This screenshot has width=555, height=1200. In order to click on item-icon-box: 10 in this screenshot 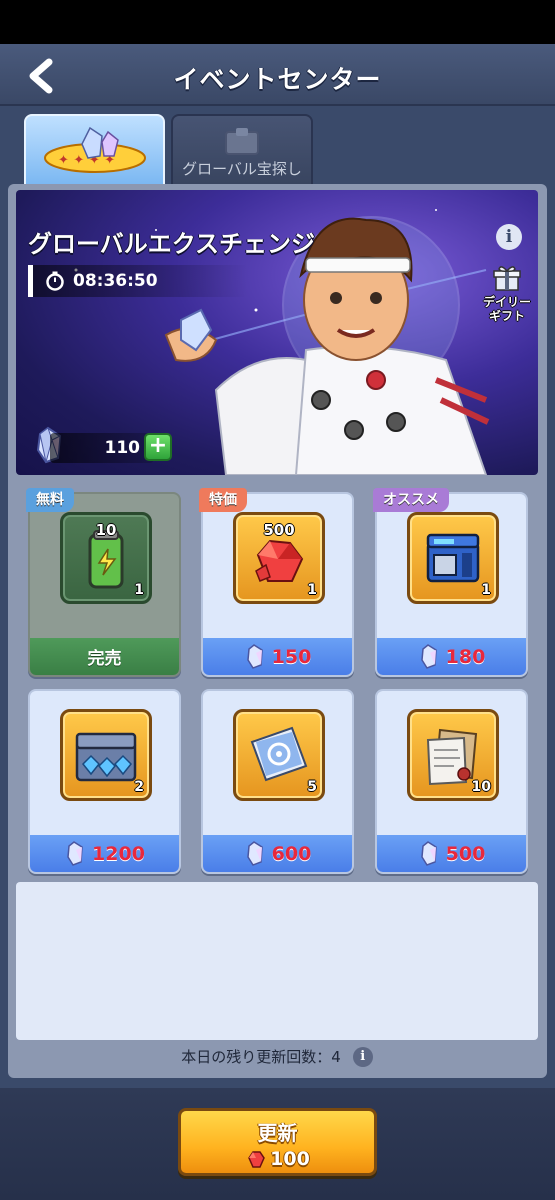, I will do `click(453, 755)`.